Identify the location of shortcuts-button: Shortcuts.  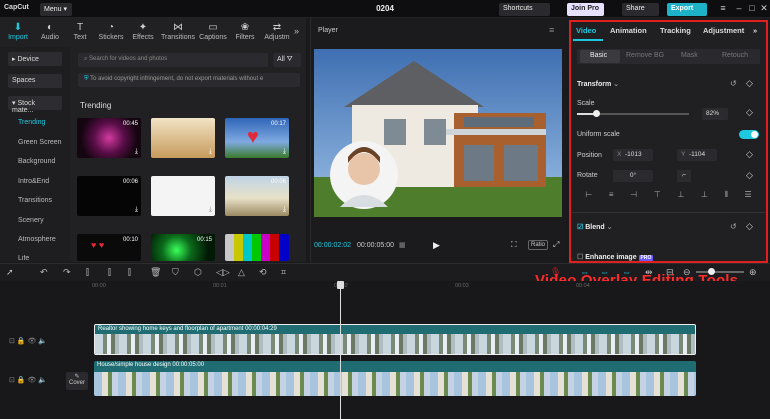
(524, 9).